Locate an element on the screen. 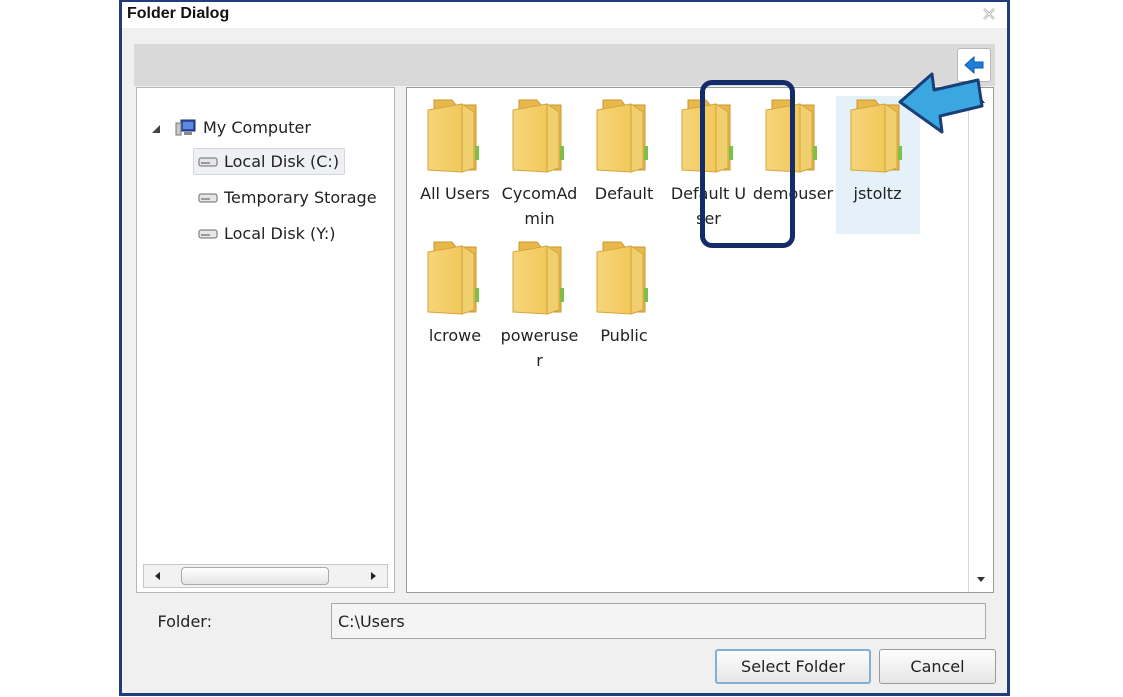 This screenshot has width=1123, height=697. scroll-left-icon is located at coordinates (158, 576).